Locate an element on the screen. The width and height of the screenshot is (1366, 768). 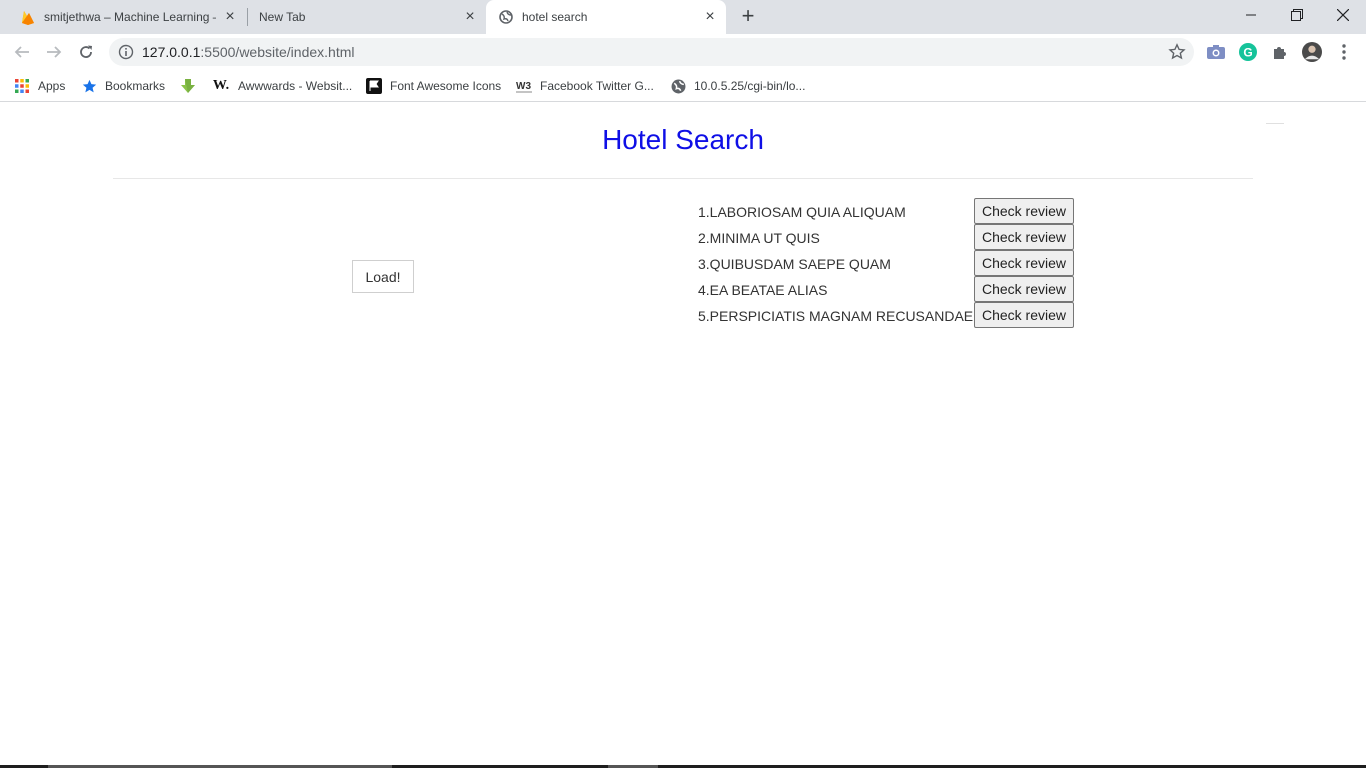
grammarly-icon: G is located at coordinates (1248, 52).